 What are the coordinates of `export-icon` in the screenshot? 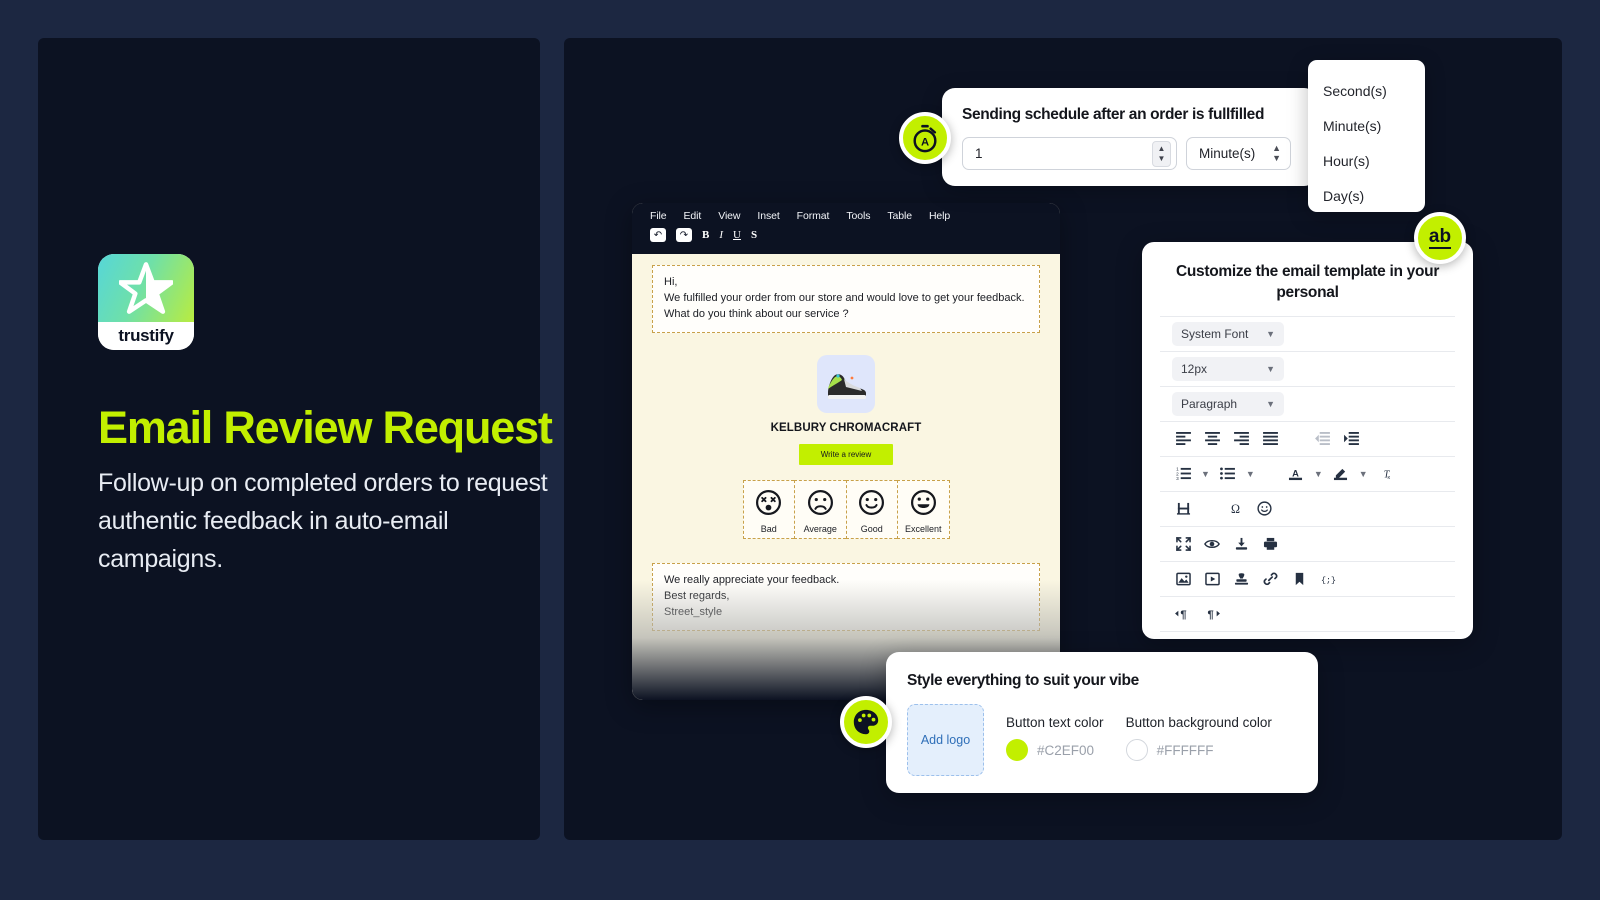 It's located at (1241, 544).